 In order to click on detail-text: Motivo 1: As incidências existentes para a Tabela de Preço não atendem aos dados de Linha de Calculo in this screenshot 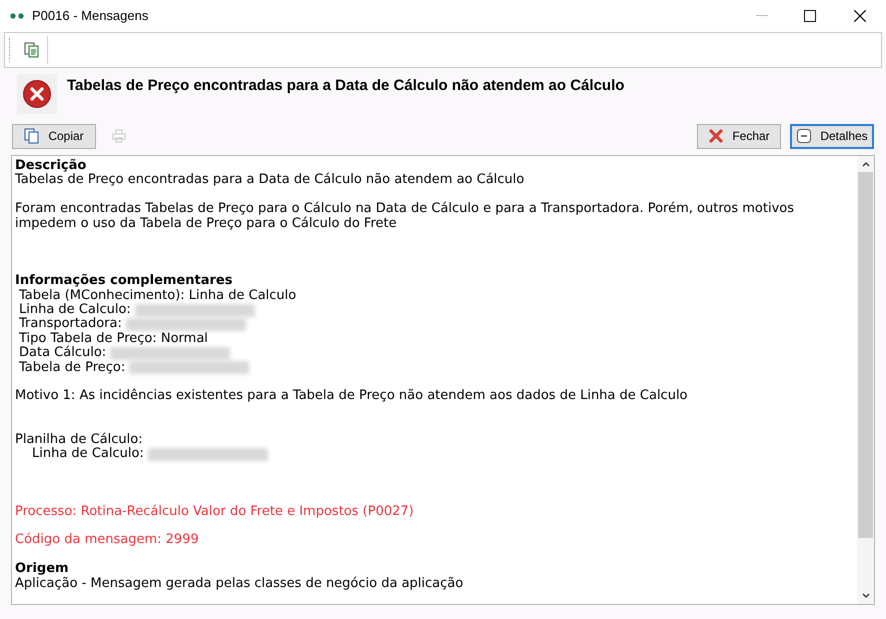, I will do `click(351, 396)`.